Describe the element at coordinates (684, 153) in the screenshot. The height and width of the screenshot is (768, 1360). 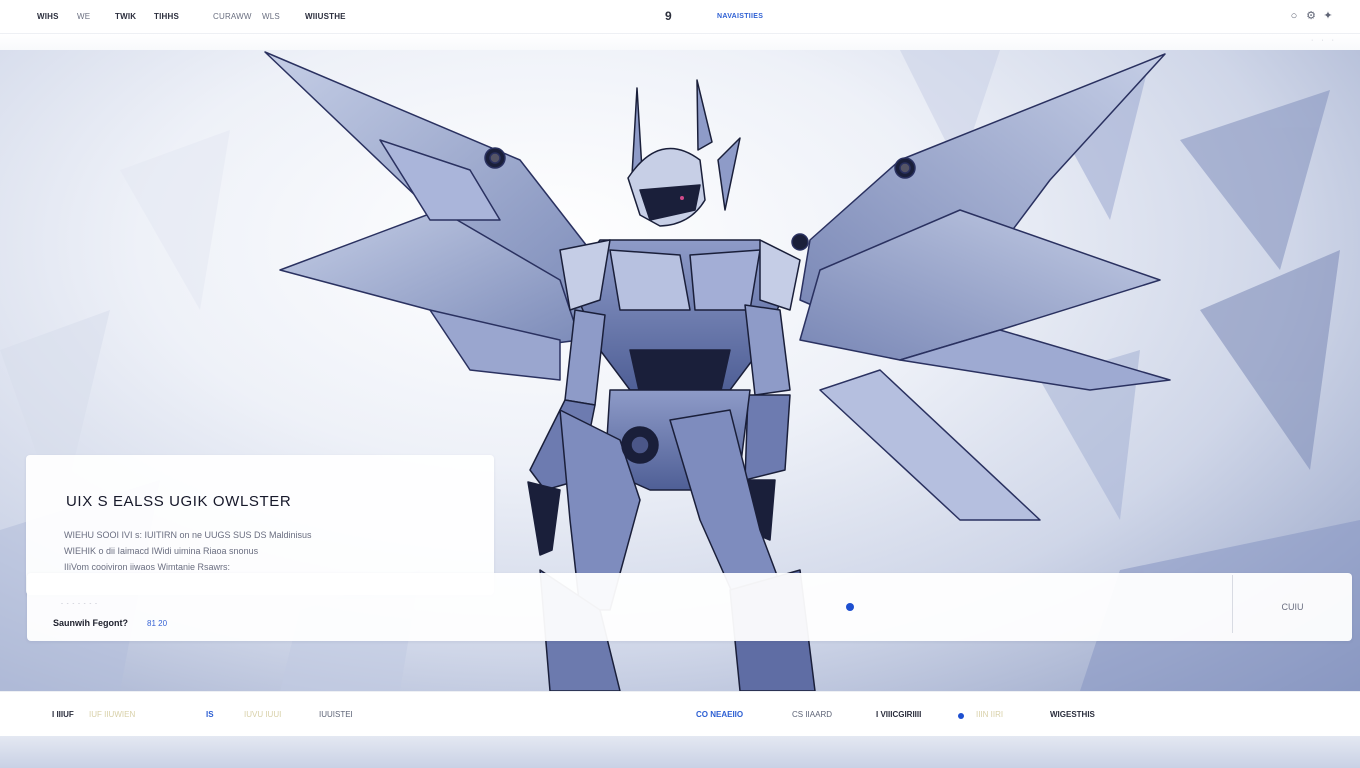
I see `mech-head` at that location.